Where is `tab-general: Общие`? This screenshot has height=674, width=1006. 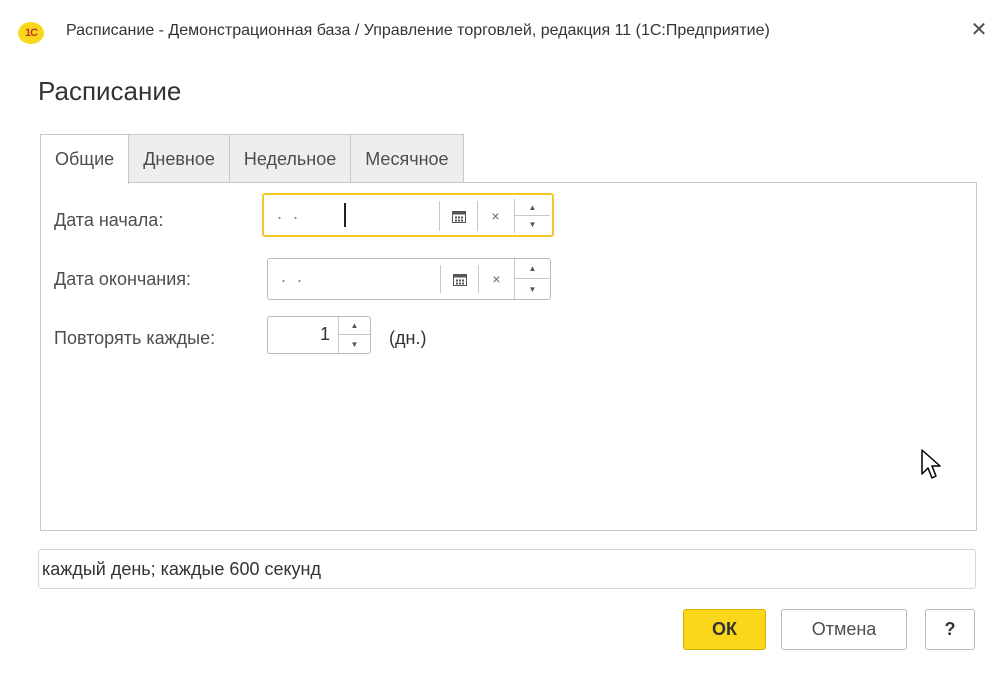
tab-general: Общие is located at coordinates (85, 159).